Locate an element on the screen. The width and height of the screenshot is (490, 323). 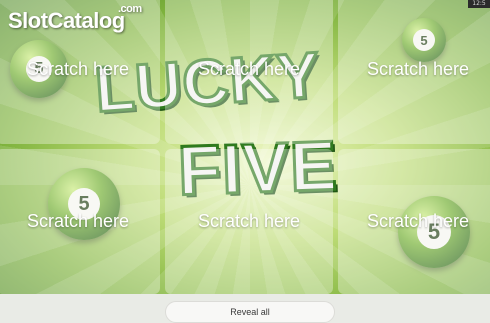
slotcatalog-watermark: SlotCatalog .com is located at coordinates (75, 18).